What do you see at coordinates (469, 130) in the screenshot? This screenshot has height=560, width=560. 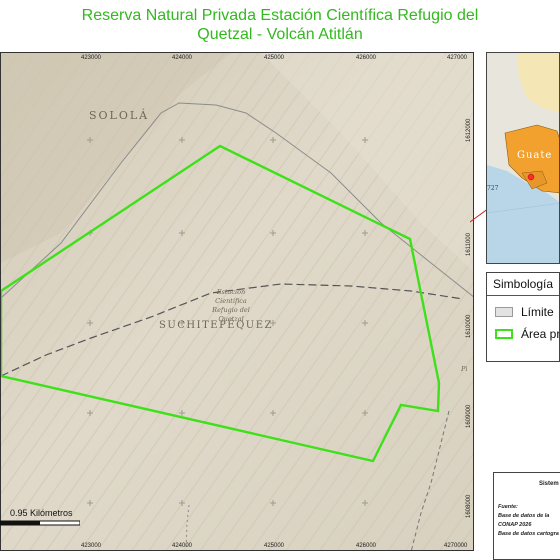 I see `y-tick-right-1: 1612000` at bounding box center [469, 130].